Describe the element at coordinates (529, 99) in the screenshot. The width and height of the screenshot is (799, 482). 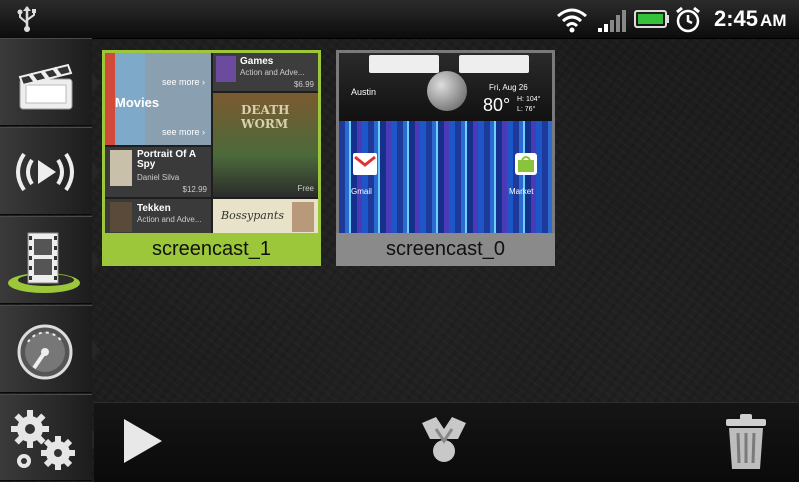
I see `weather-hi: H: 104°` at that location.